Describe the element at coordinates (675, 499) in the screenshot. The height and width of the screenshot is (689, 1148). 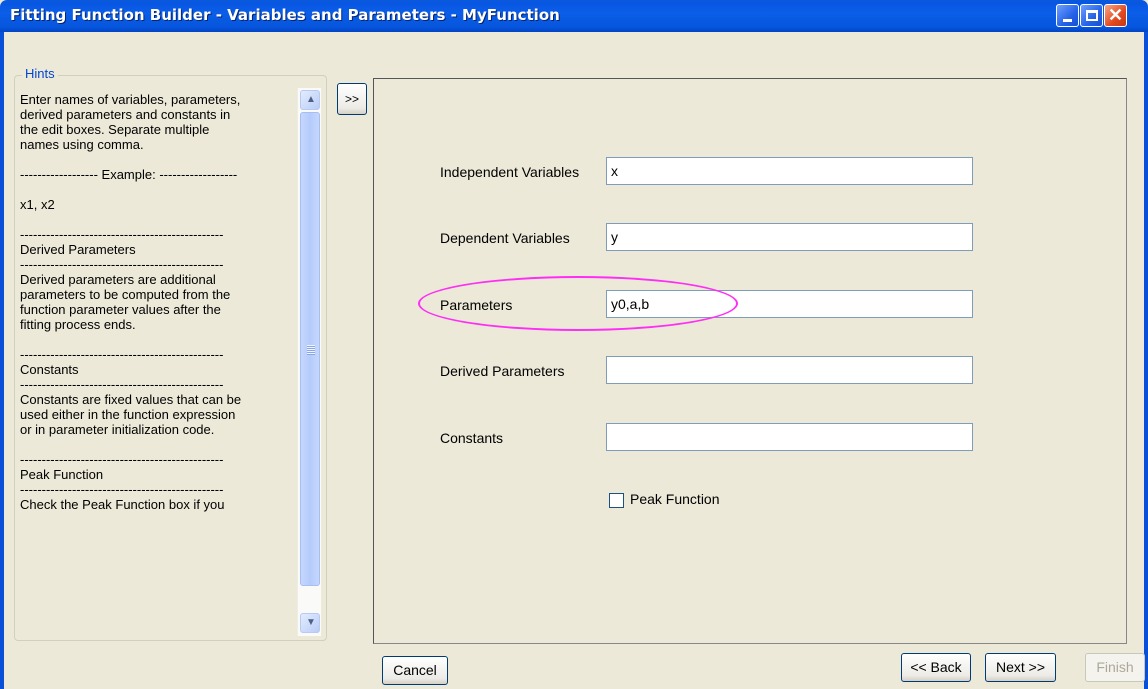
I see `peak-function-label: Peak Function` at that location.